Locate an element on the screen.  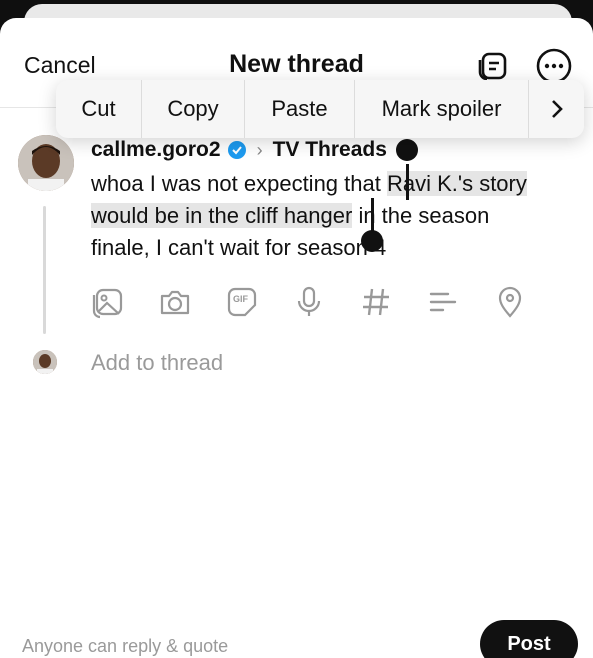
thread-line is located at coordinates (44, 270).